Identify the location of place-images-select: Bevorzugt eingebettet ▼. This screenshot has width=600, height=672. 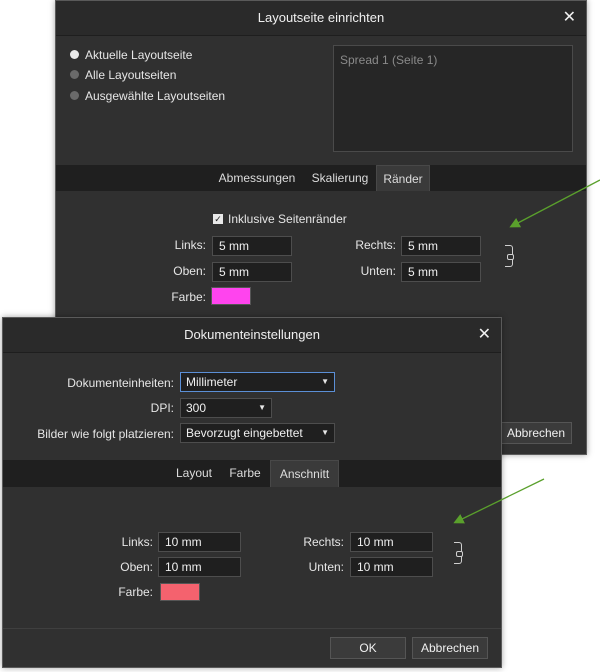
(257, 433).